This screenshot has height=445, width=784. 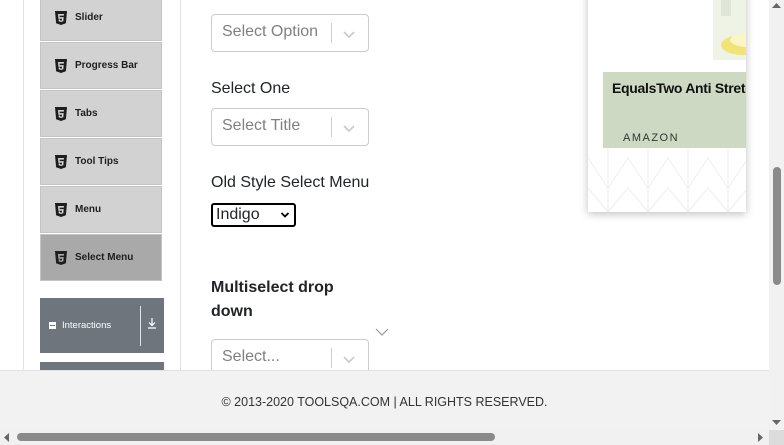 I want to click on scroll-left-icon, so click(x=6, y=437).